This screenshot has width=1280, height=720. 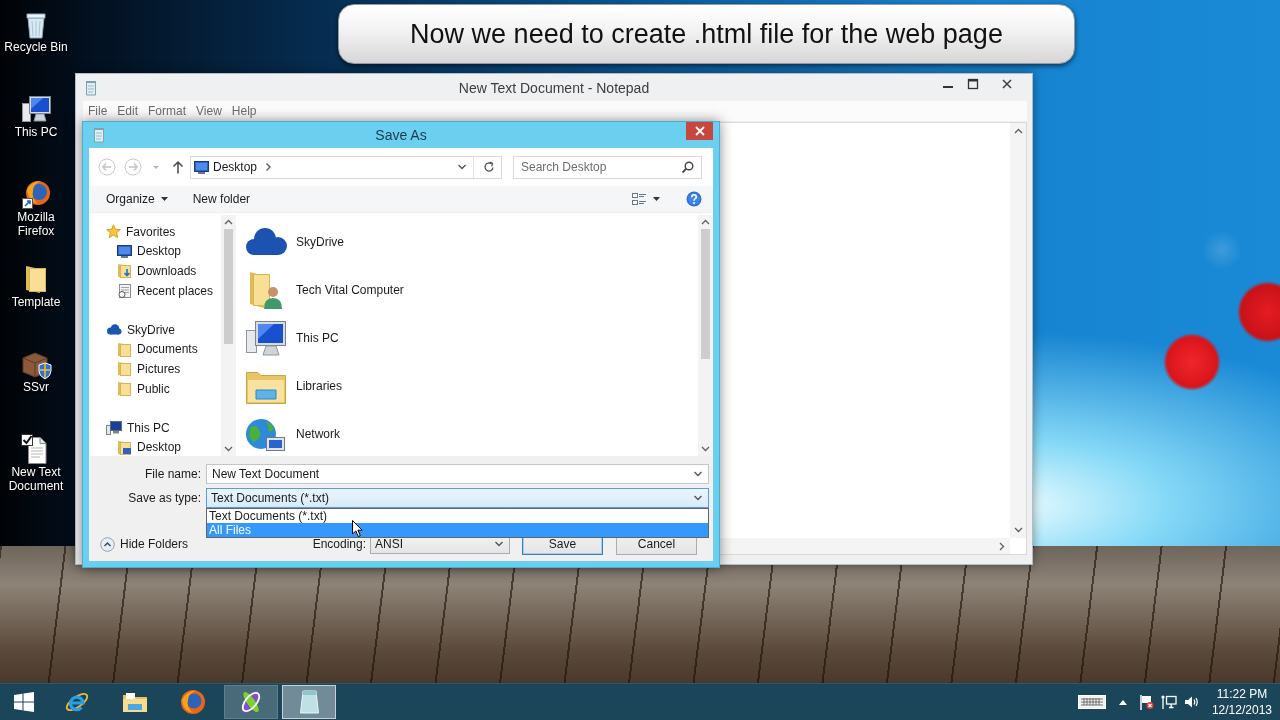 What do you see at coordinates (167, 111) in the screenshot?
I see `menu-item: Format` at bounding box center [167, 111].